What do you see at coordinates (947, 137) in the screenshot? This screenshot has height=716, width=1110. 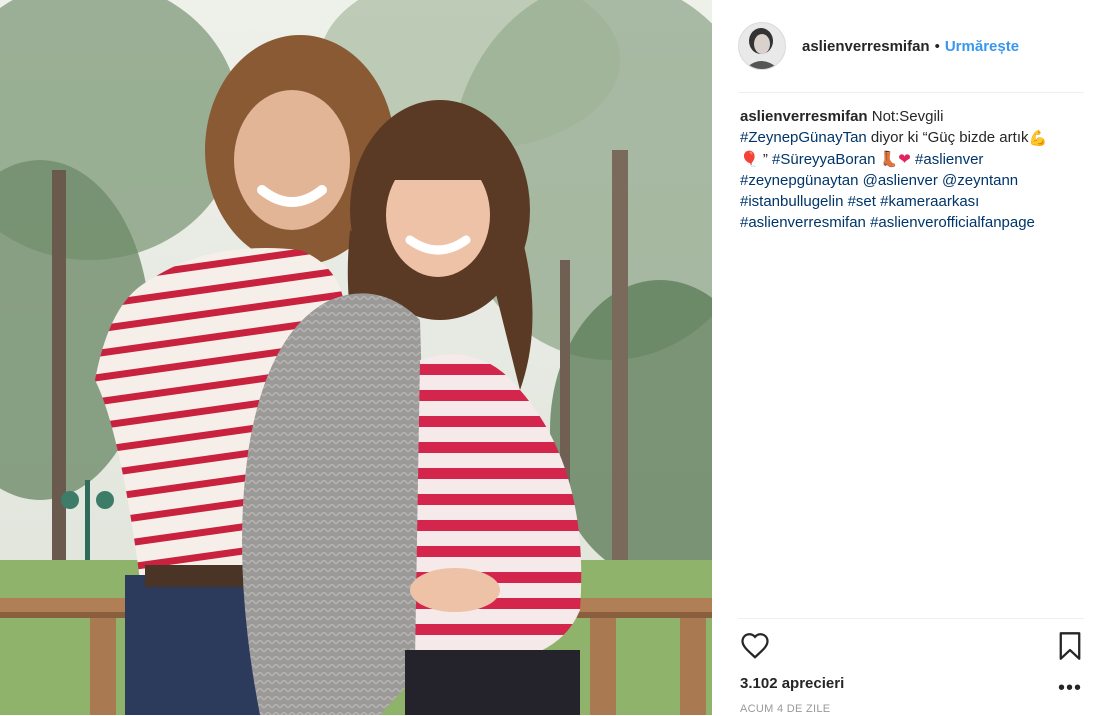 I see `caption-text: diyor ki “Güç bizde artık` at bounding box center [947, 137].